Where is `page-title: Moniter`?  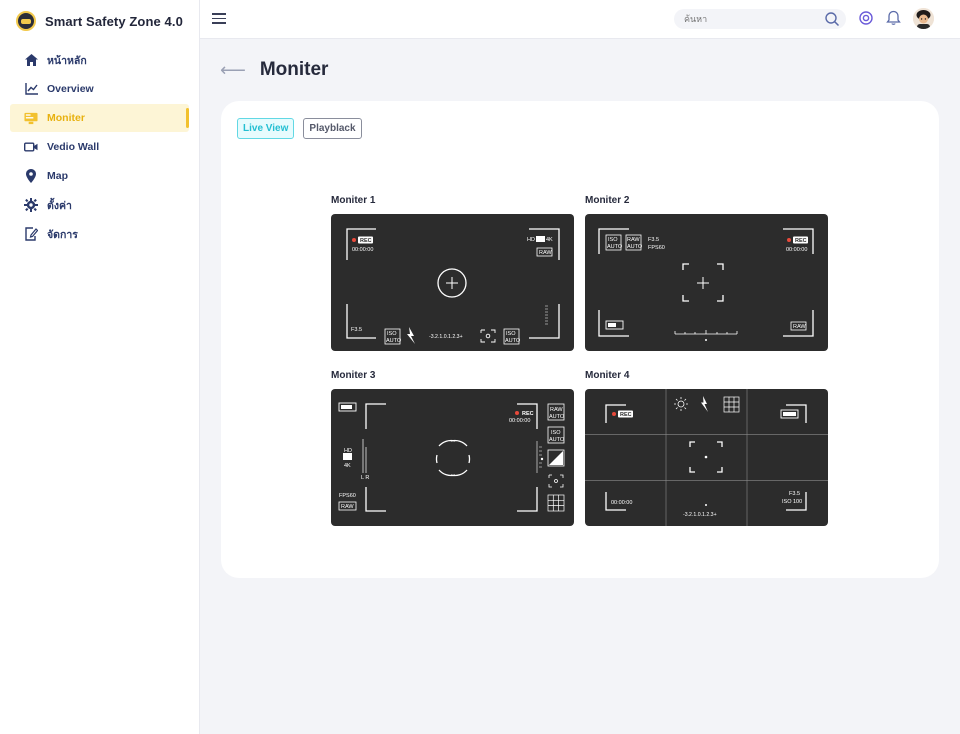
page-title: Moniter is located at coordinates (294, 69).